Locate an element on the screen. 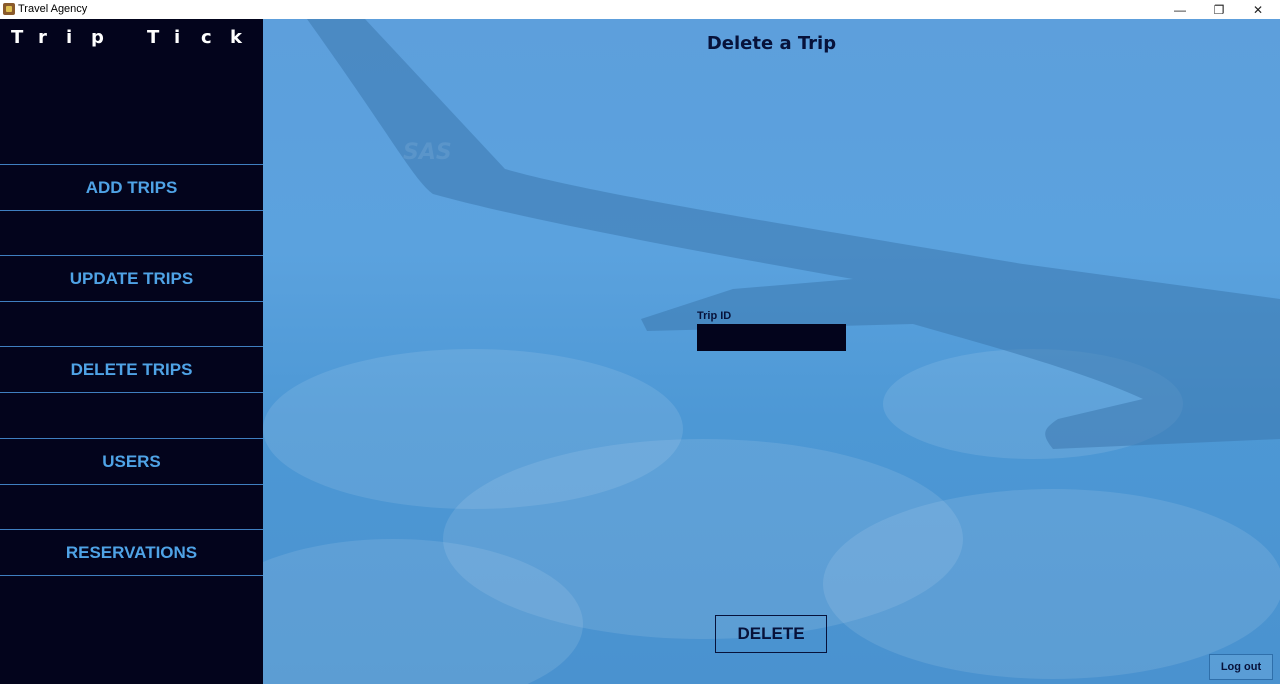 This screenshot has width=1280, height=684. restore-icon: ❐ is located at coordinates (1219, 9).